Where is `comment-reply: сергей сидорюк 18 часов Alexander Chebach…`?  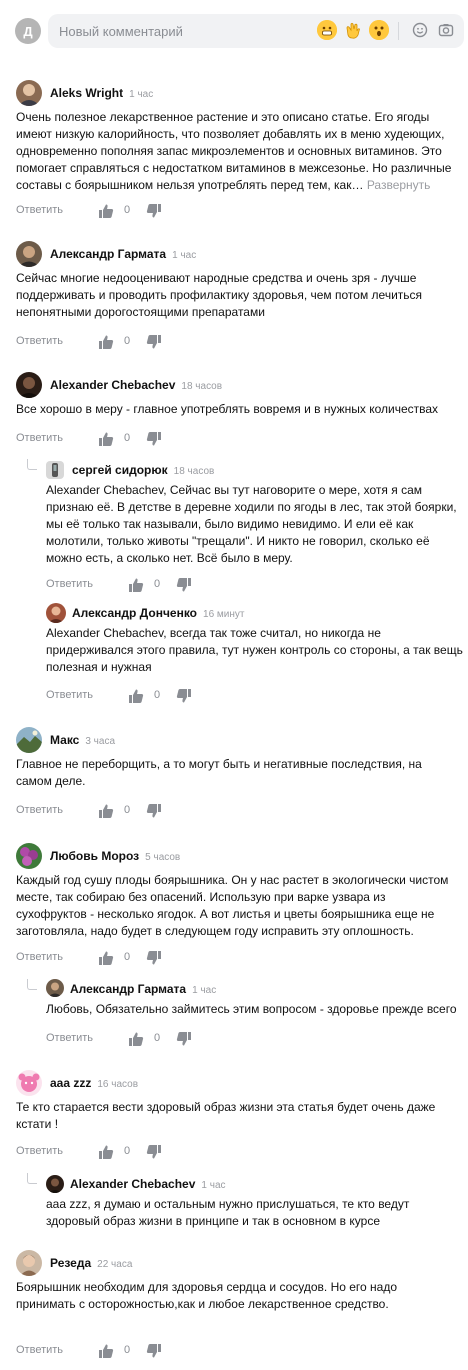 comment-reply: сергей сидорюк 18 часов Alexander Chebach… is located at coordinates (256, 526).